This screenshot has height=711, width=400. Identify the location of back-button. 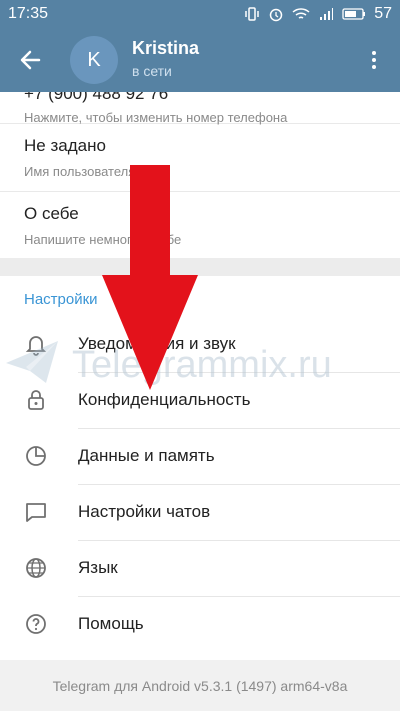
(30, 60).